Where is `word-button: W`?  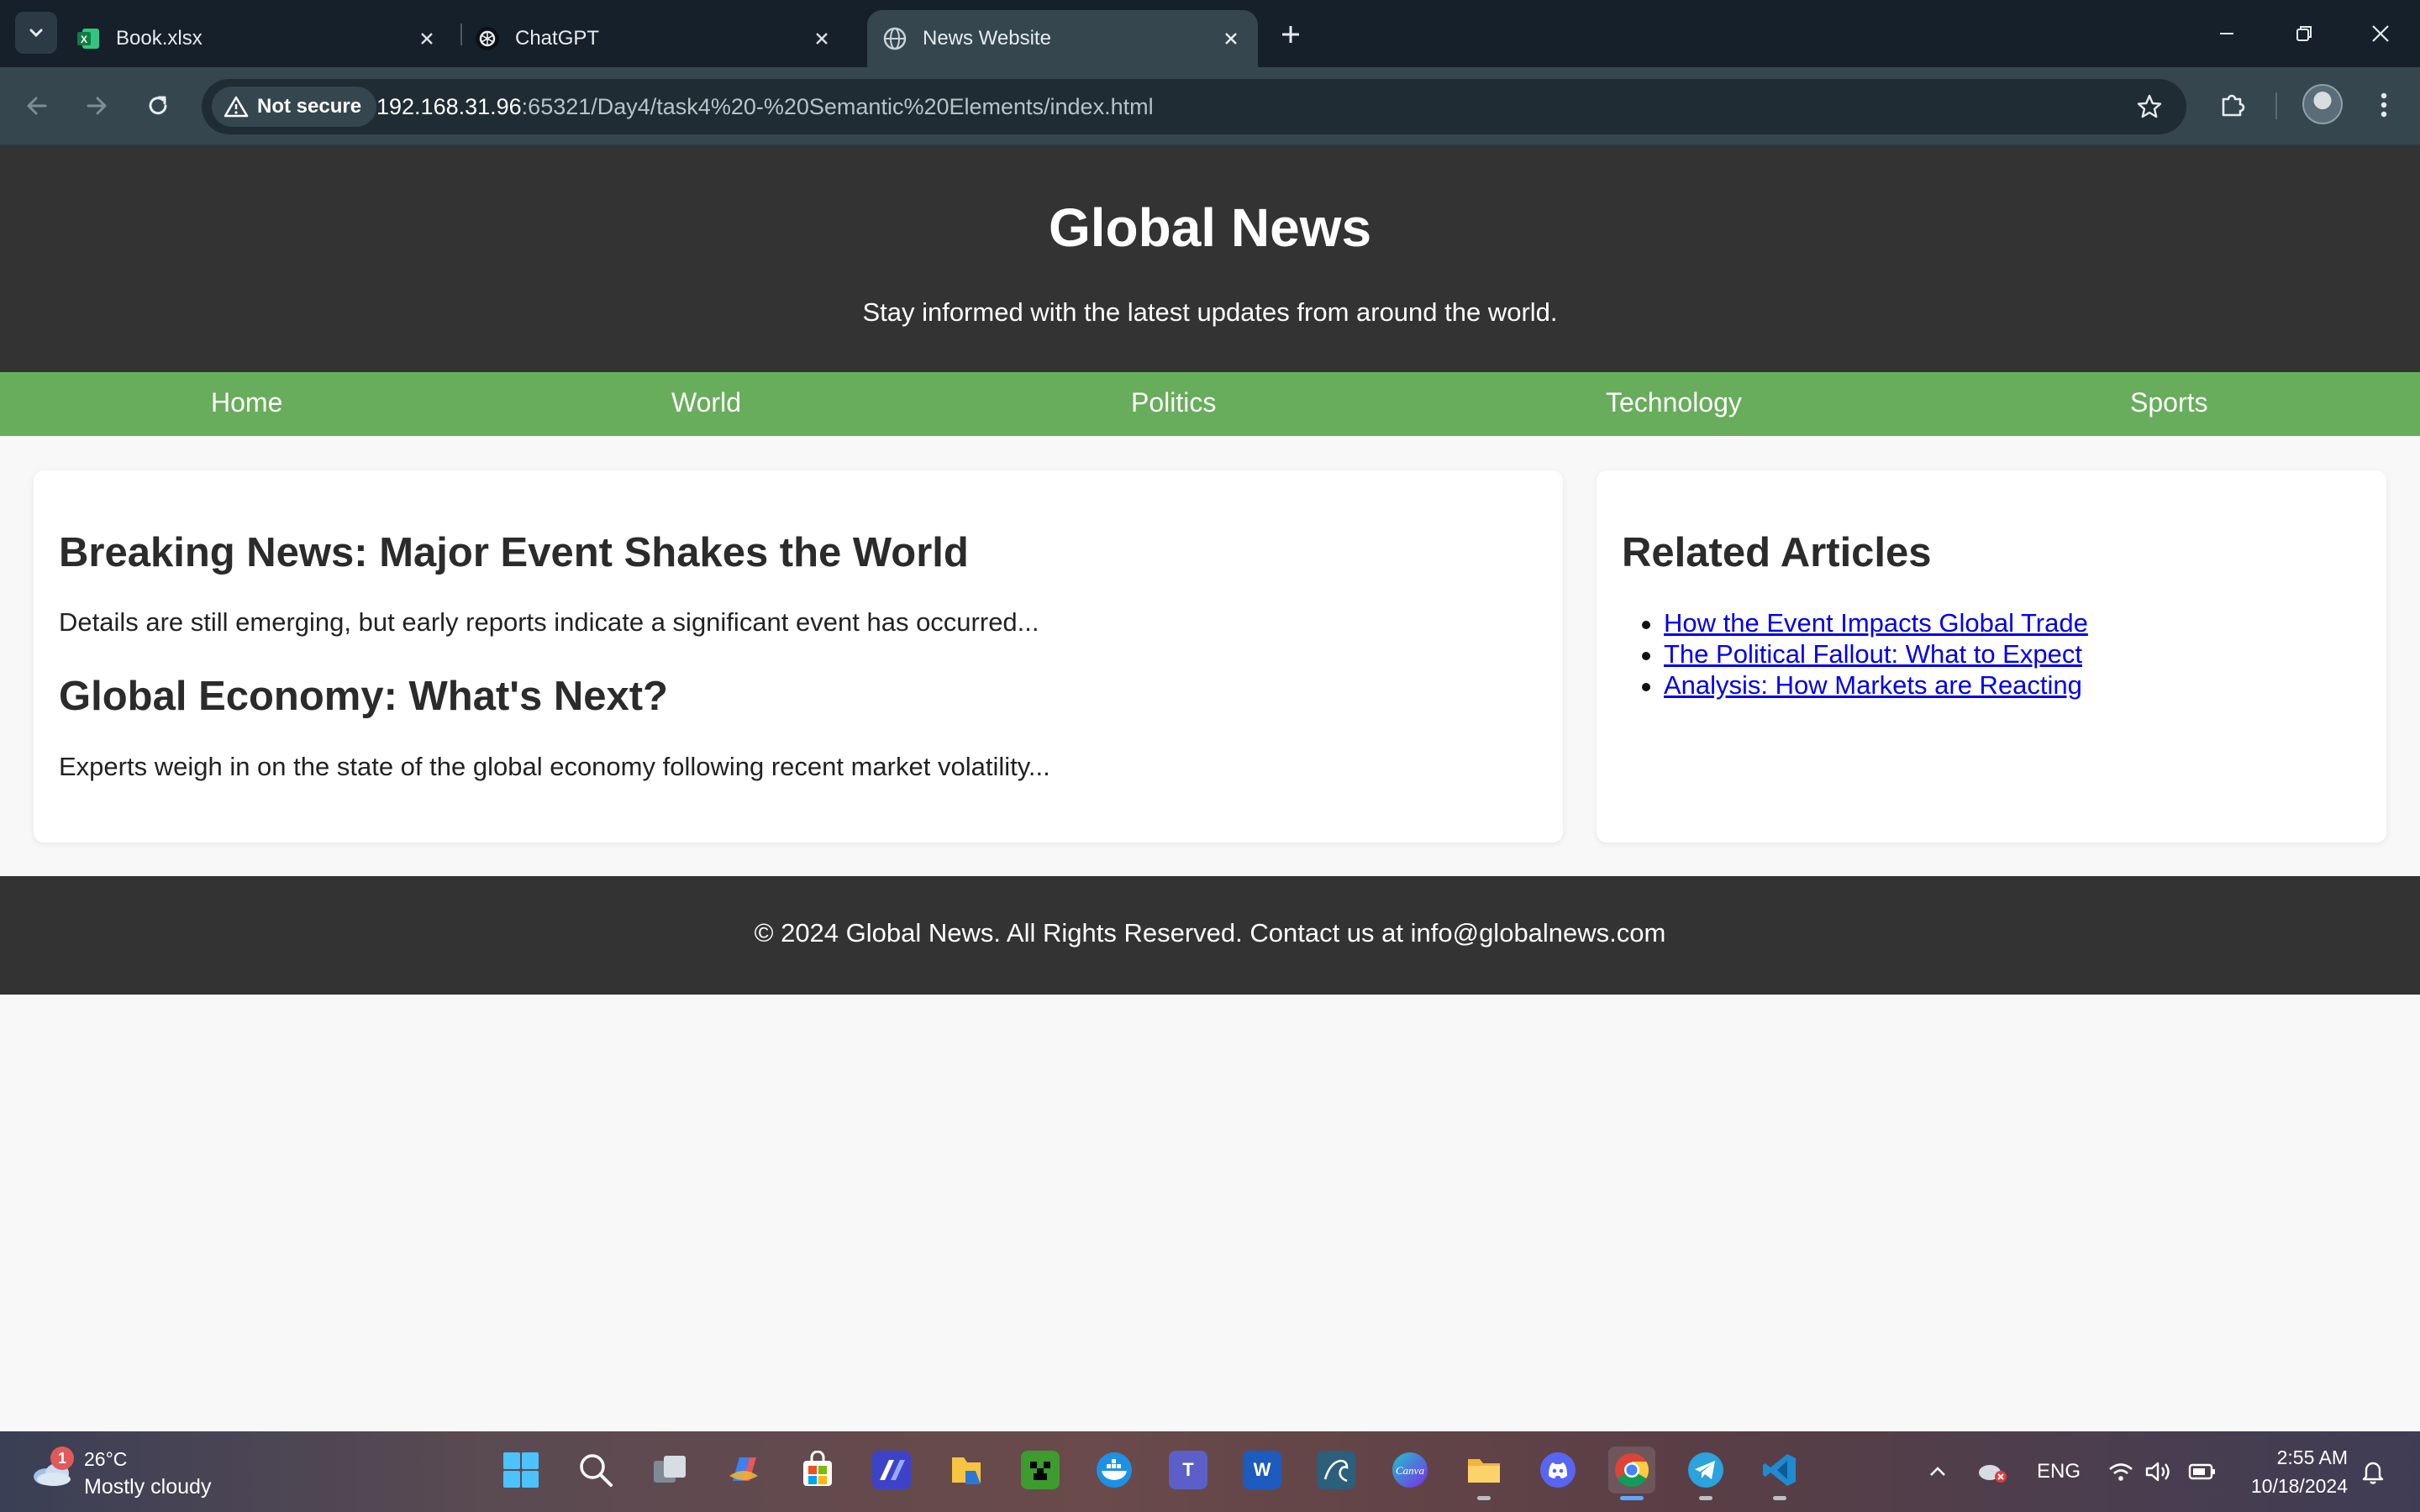
word-button: W is located at coordinates (1262, 1470).